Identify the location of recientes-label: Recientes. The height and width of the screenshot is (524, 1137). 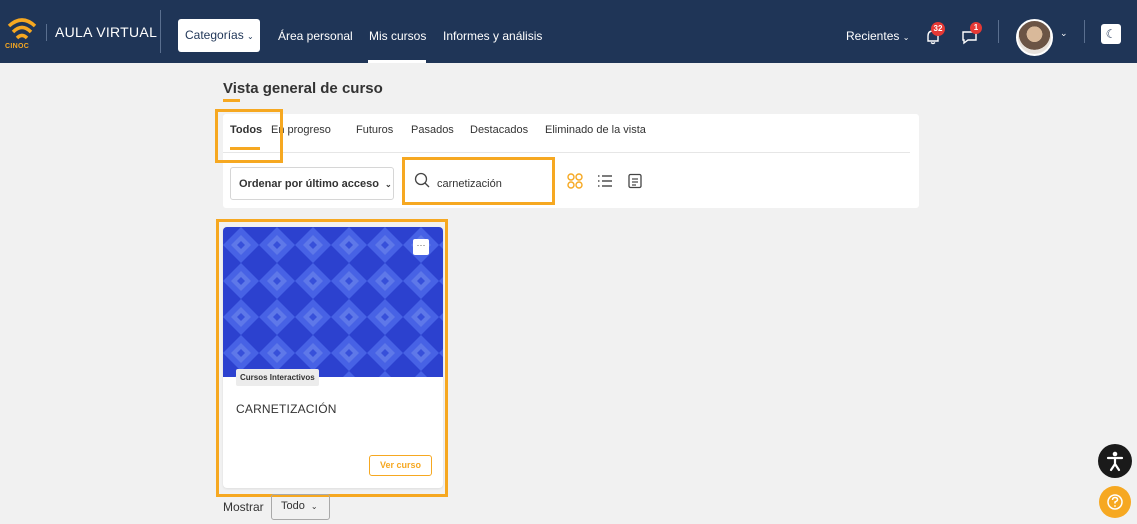
(873, 36).